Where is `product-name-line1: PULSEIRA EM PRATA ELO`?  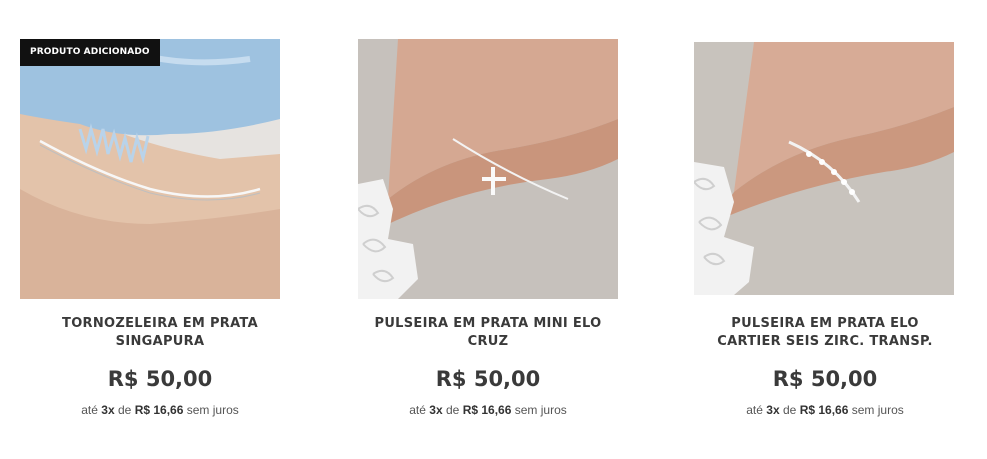
product-name-line1: PULSEIRA EM PRATA ELO is located at coordinates (825, 323).